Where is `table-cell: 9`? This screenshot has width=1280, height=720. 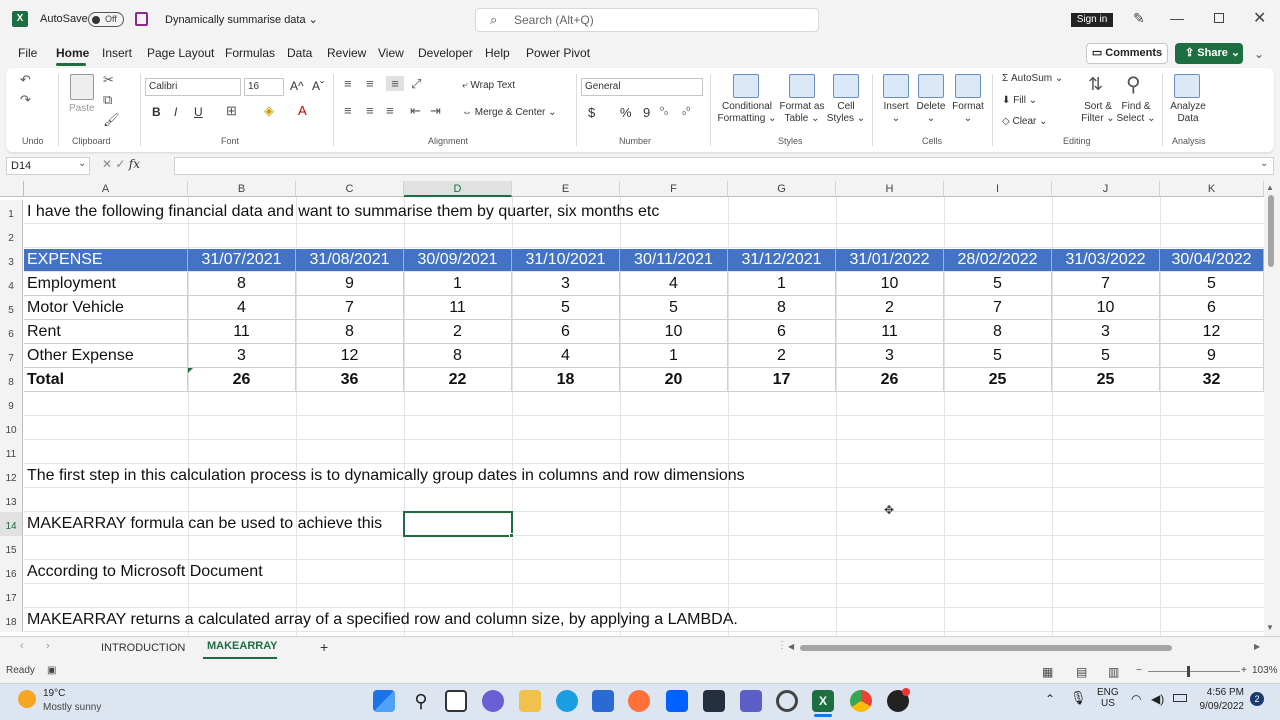 table-cell: 9 is located at coordinates (1212, 356).